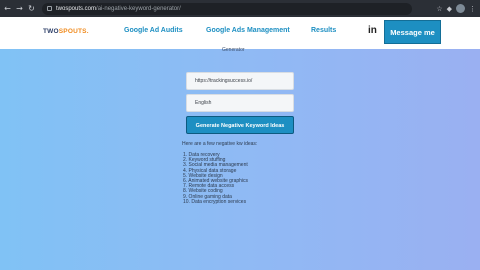  Describe the element at coordinates (372, 30) in the screenshot. I see `linkedin-icon: in` at that location.